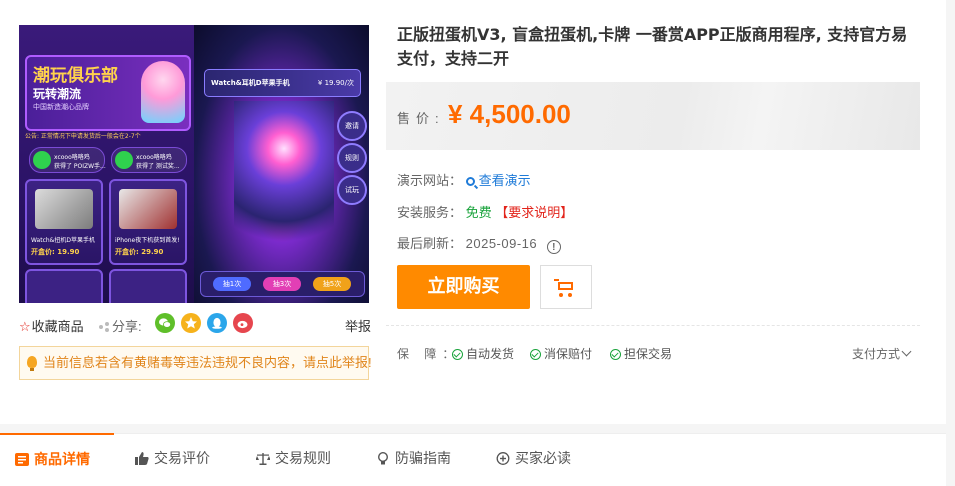 The height and width of the screenshot is (486, 955). I want to click on robot-figure, so click(284, 186).